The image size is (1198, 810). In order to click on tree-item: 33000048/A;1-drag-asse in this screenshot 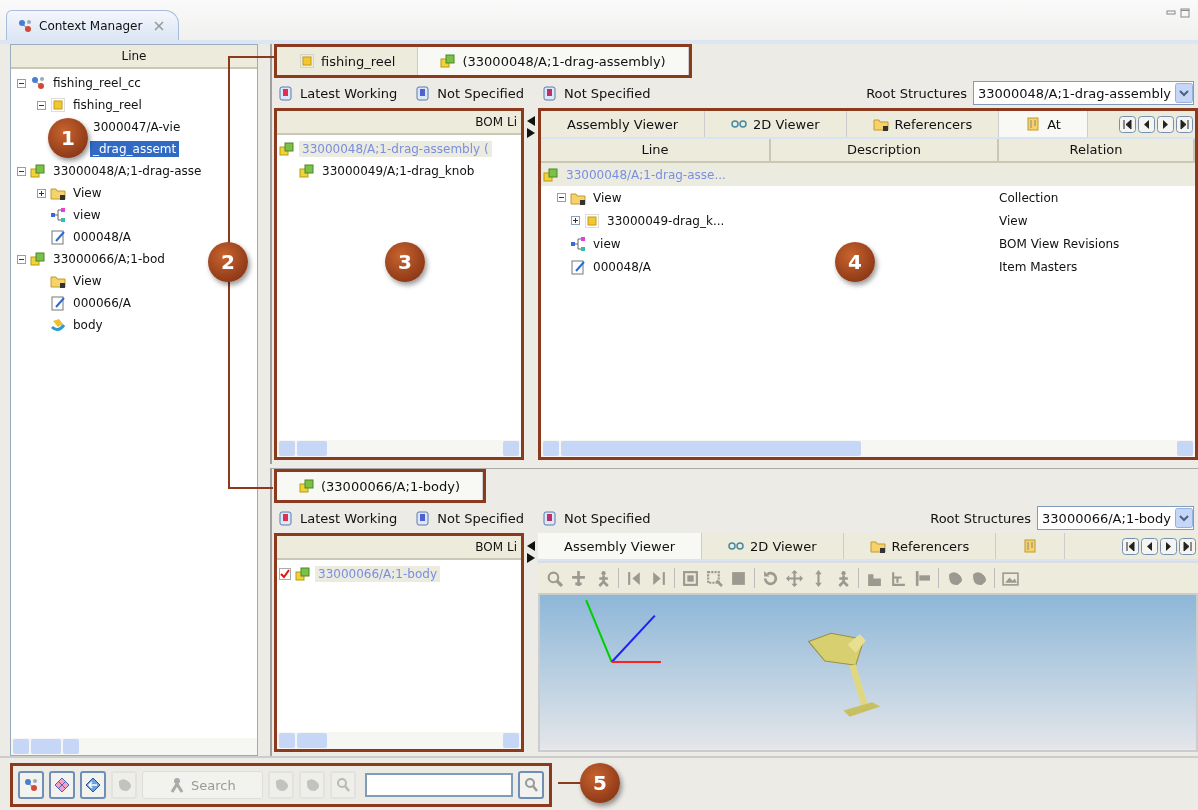, I will do `click(127, 171)`.